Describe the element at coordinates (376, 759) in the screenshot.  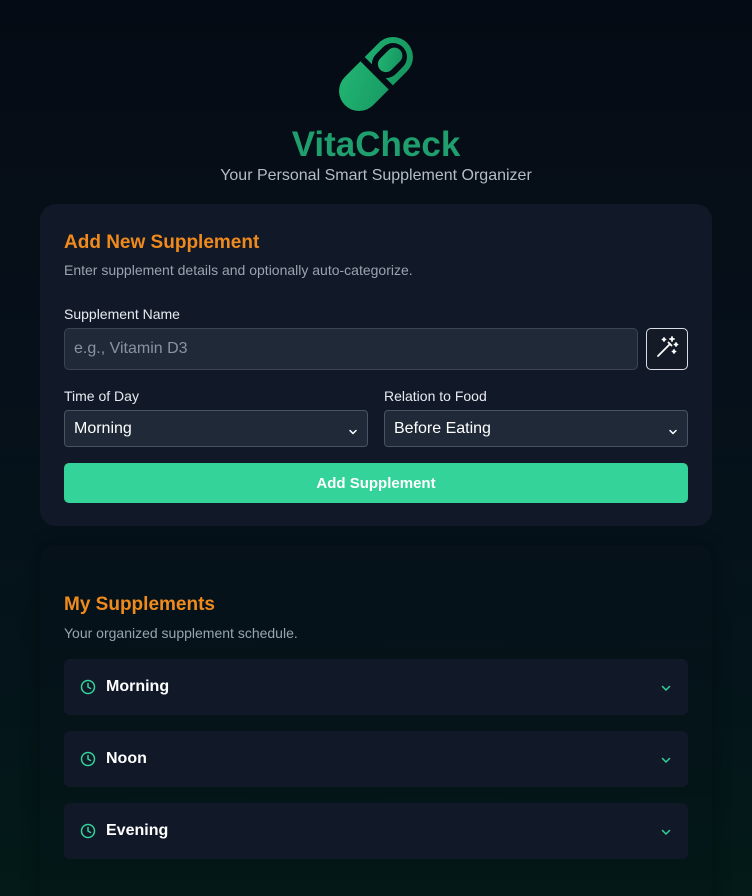
I see `group-noon: Noon` at that location.